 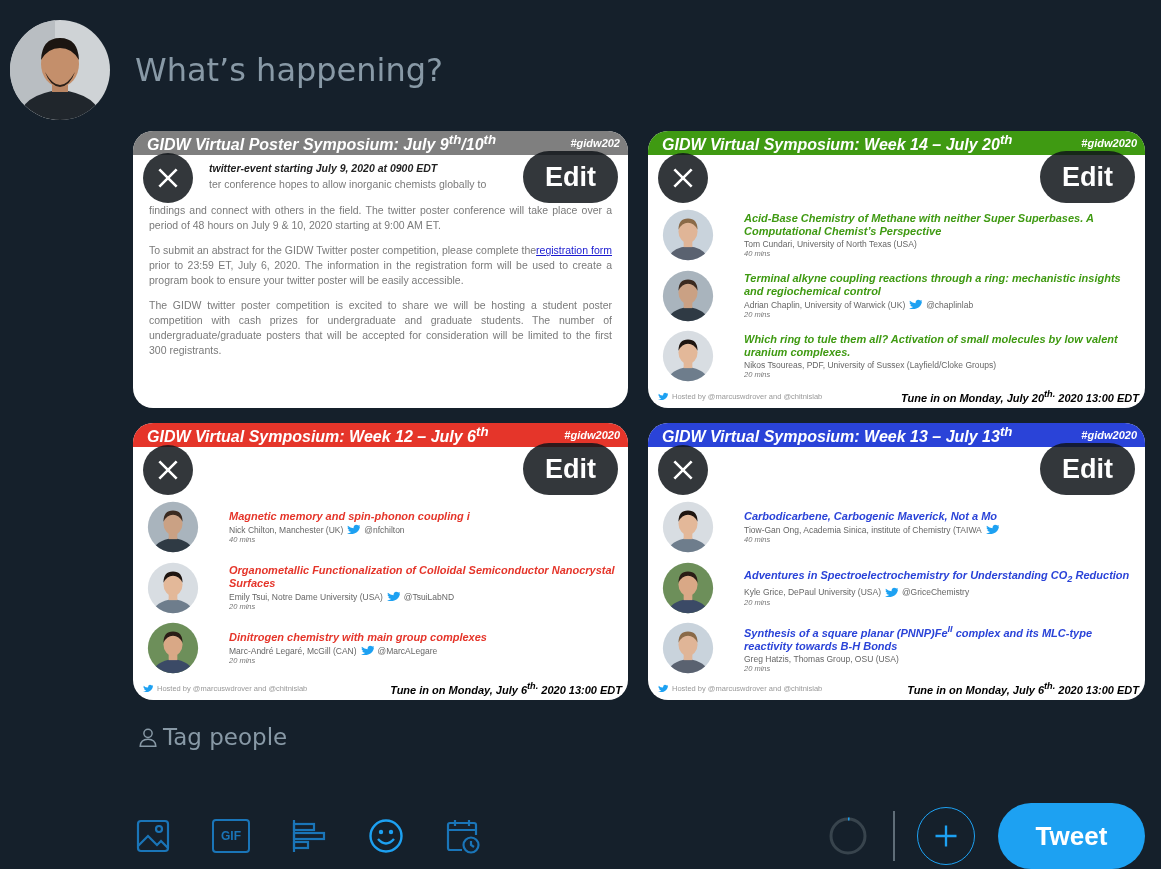 What do you see at coordinates (936, 592) in the screenshot?
I see `twitter-handle: @GriceChemistry` at bounding box center [936, 592].